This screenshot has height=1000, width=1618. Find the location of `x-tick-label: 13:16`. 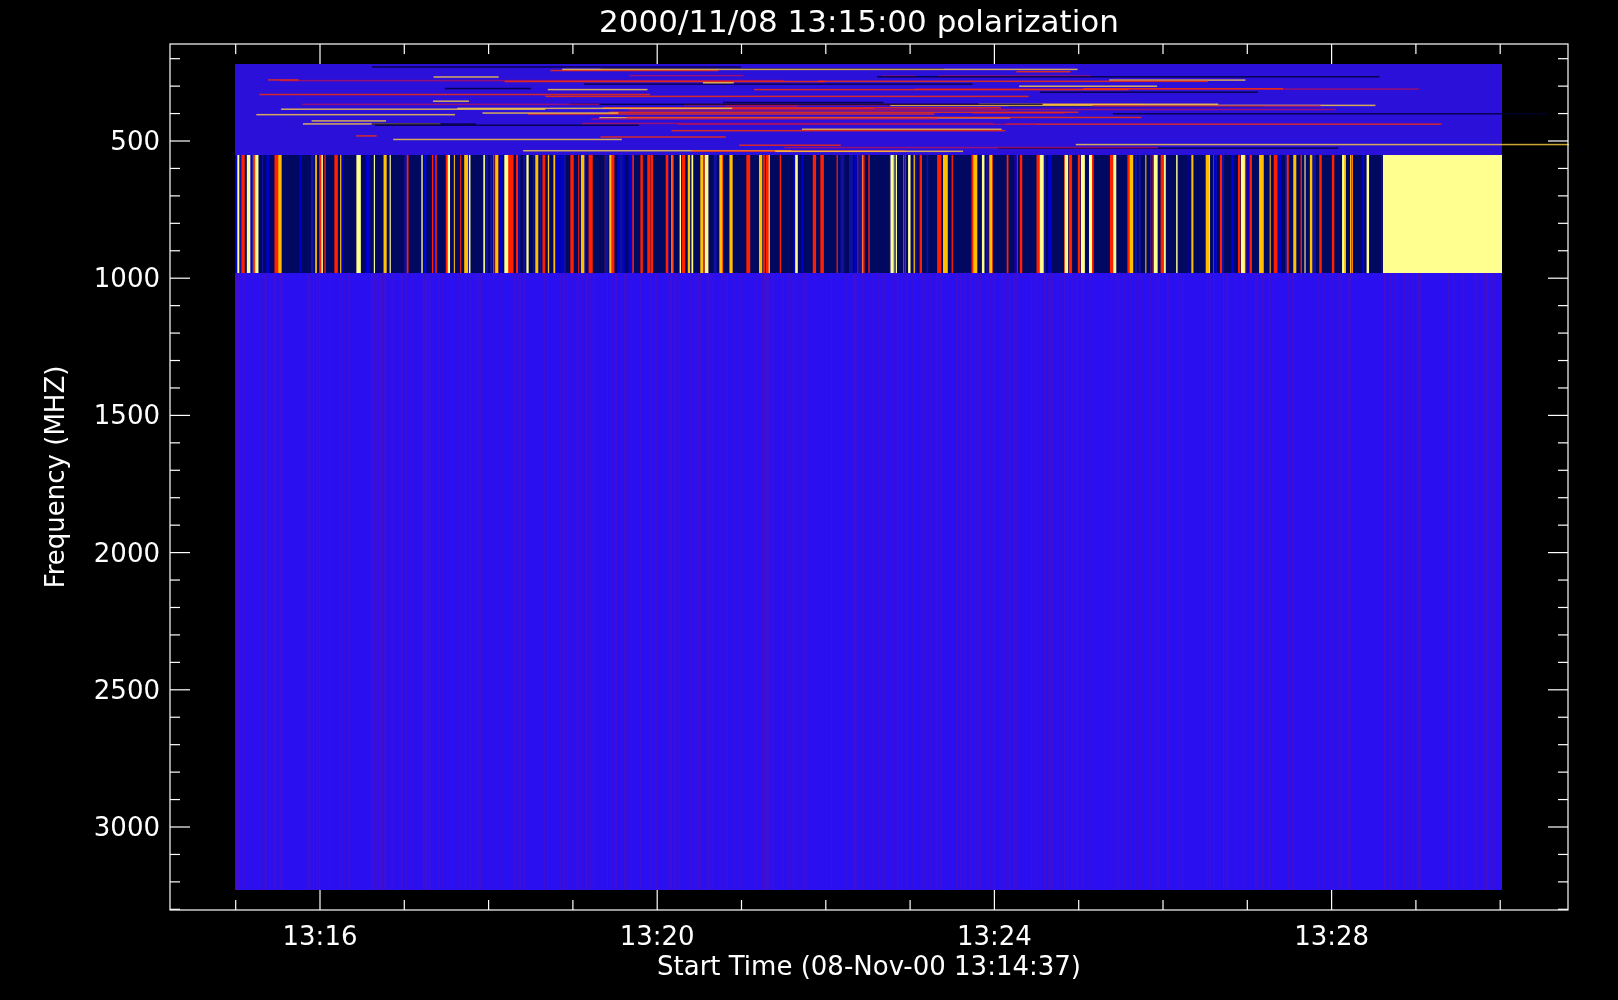

x-tick-label: 13:16 is located at coordinates (320, 936).